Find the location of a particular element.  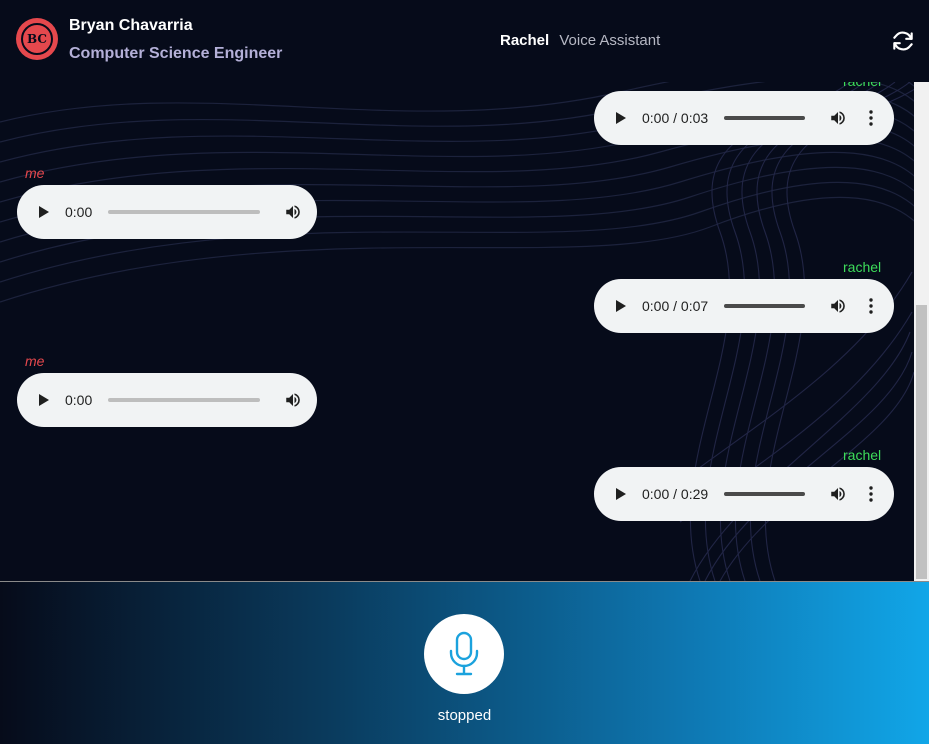

audio-player: 0:00 / 0:07 is located at coordinates (744, 306).